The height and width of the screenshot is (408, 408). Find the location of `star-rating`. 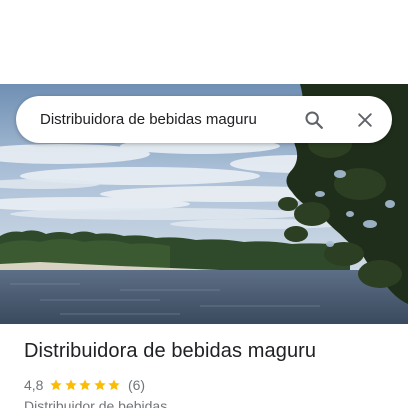

star-rating is located at coordinates (85, 385).